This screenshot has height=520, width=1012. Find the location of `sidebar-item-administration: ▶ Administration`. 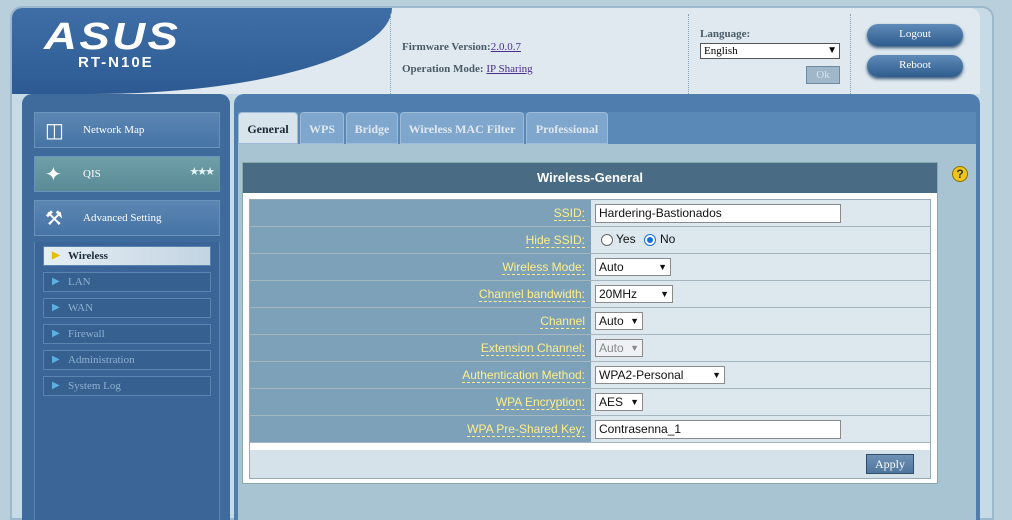

sidebar-item-administration: ▶ Administration is located at coordinates (127, 360).